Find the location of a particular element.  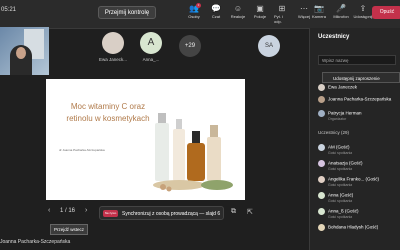

participant-name: Patrycja Herman is located at coordinates (345, 113).